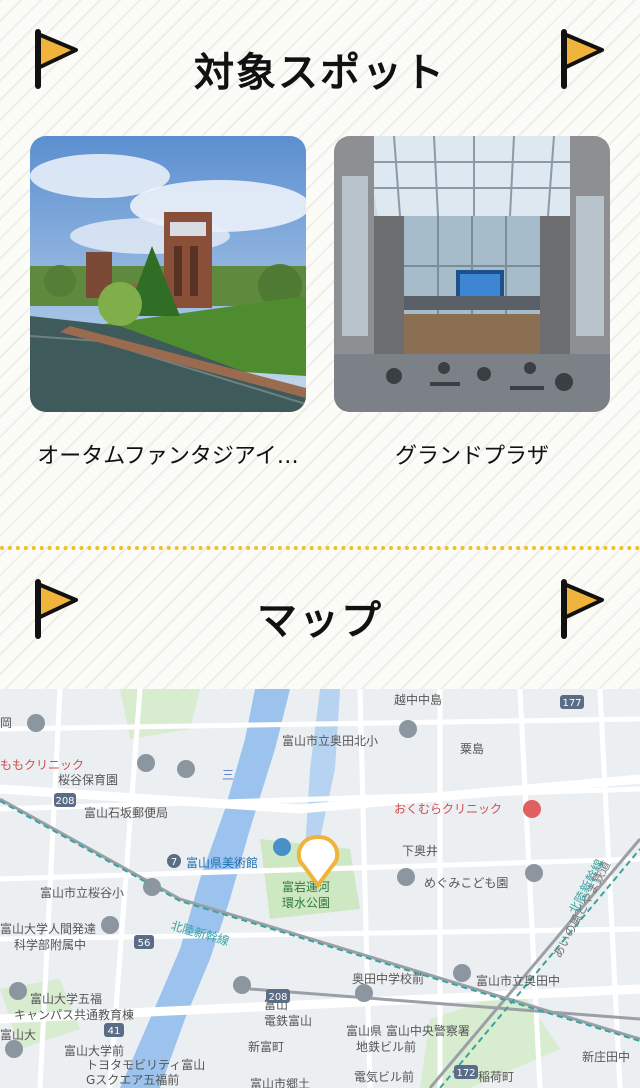  Describe the element at coordinates (320, 621) in the screenshot. I see `map-section-title: マップ` at that location.